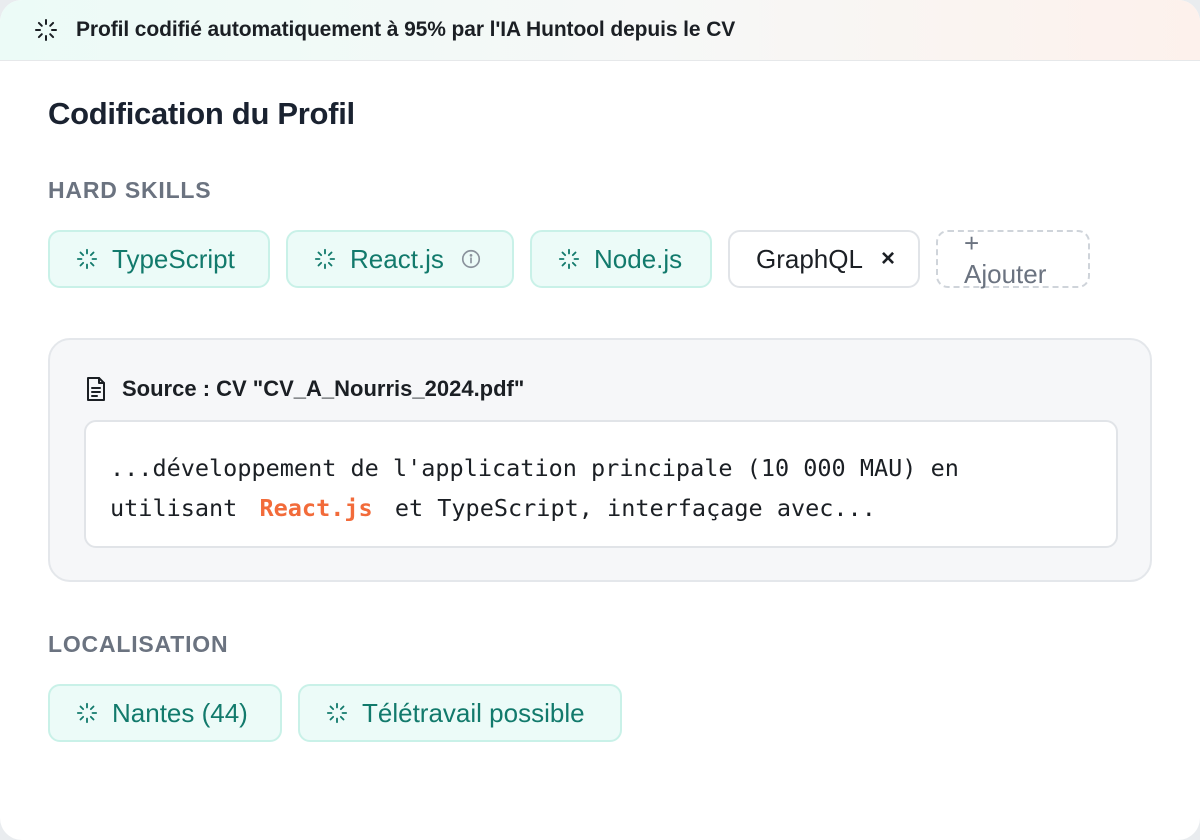  I want to click on skill-chip-graphql: GraphQL ×, so click(824, 259).